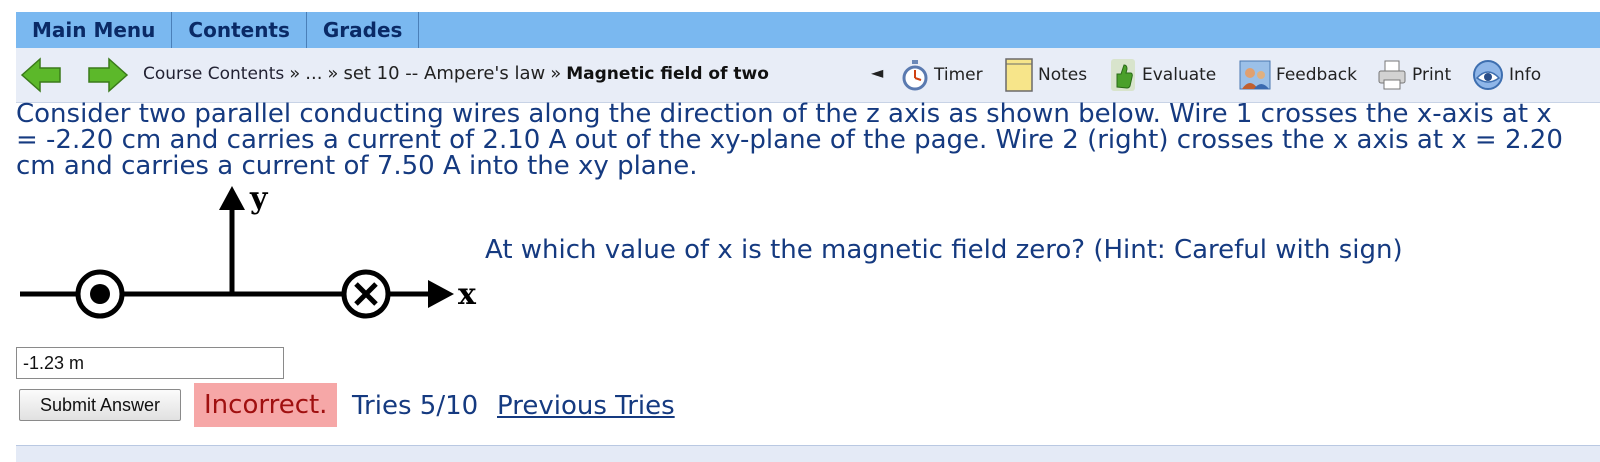  What do you see at coordinates (1506, 75) in the screenshot?
I see `info-button: Info` at bounding box center [1506, 75].